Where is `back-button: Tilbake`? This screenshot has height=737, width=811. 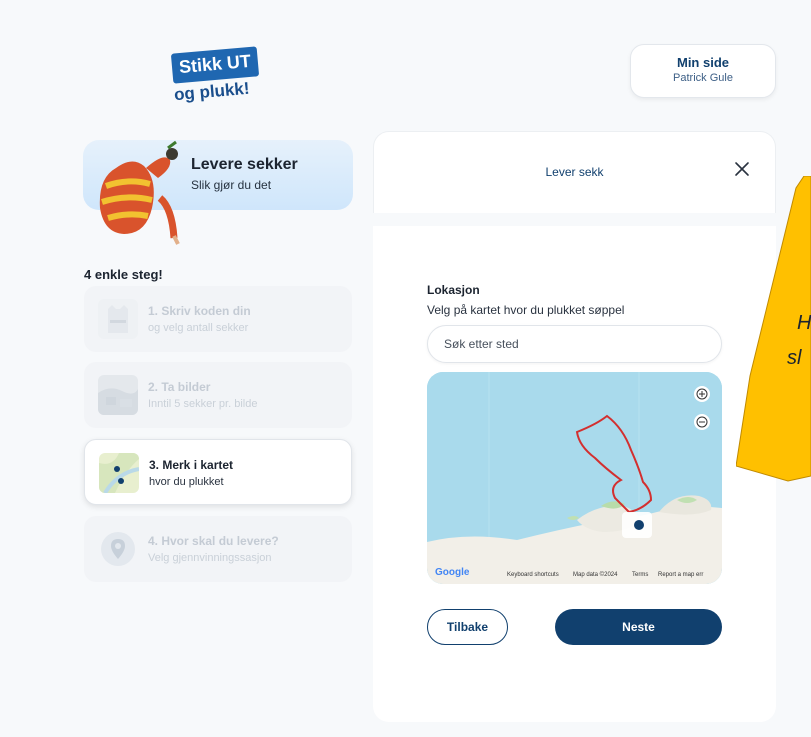 back-button: Tilbake is located at coordinates (467, 627).